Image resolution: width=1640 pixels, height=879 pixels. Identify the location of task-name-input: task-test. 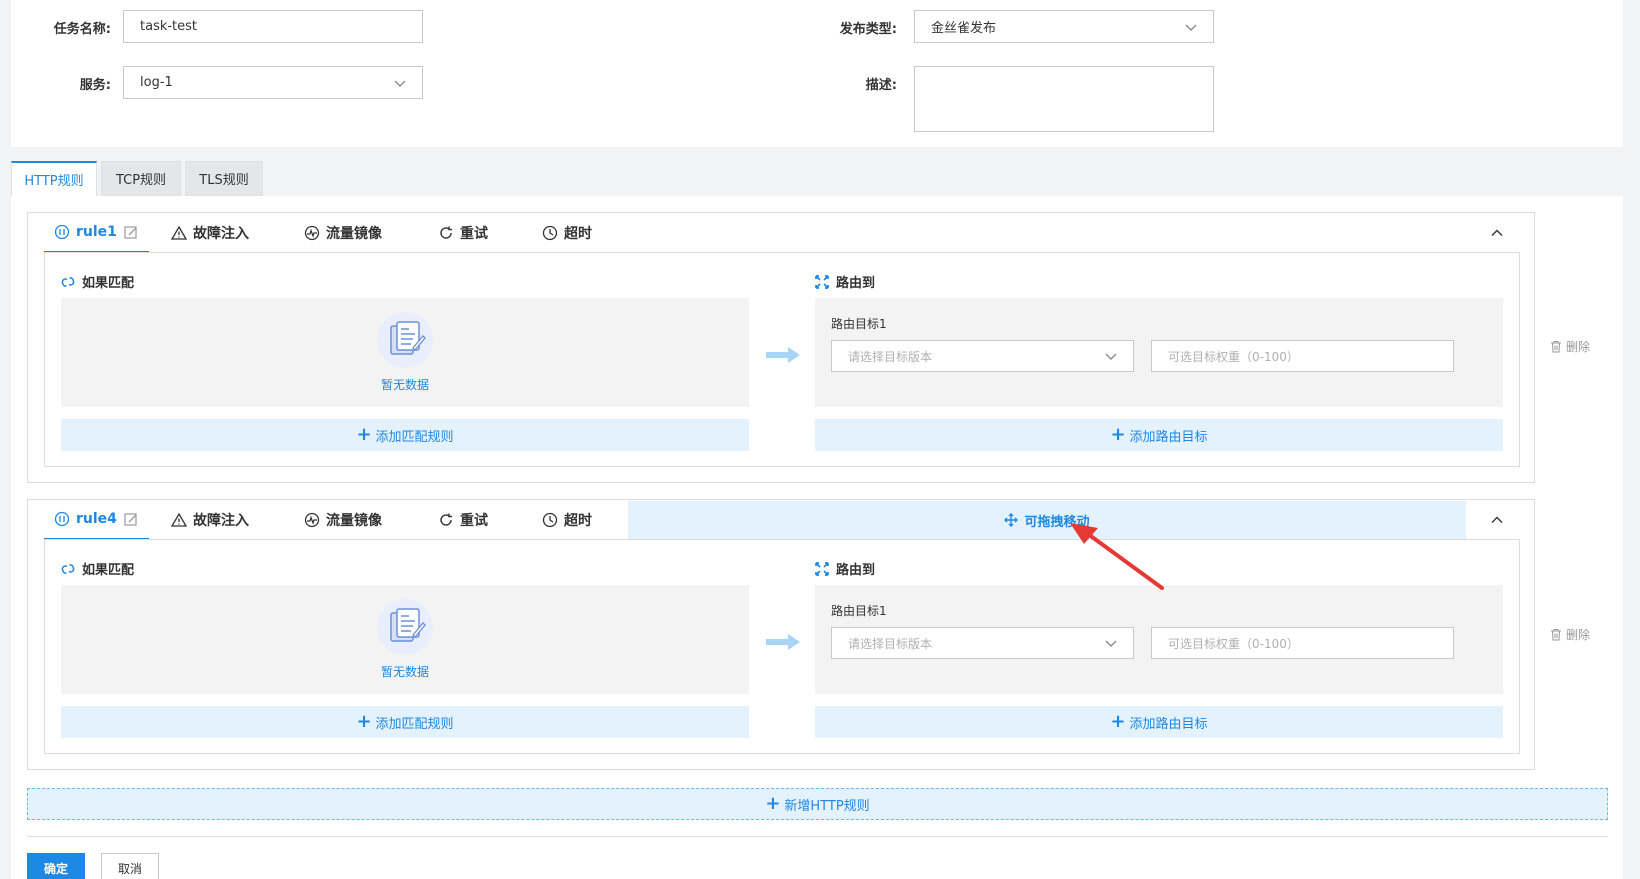
(273, 26).